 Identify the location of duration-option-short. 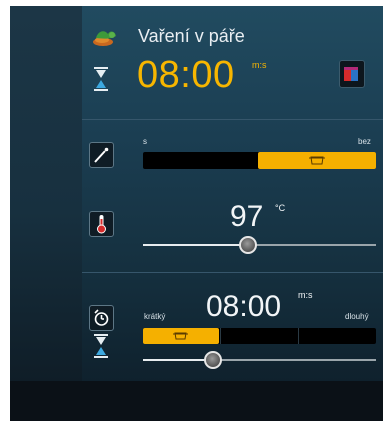
(181, 336).